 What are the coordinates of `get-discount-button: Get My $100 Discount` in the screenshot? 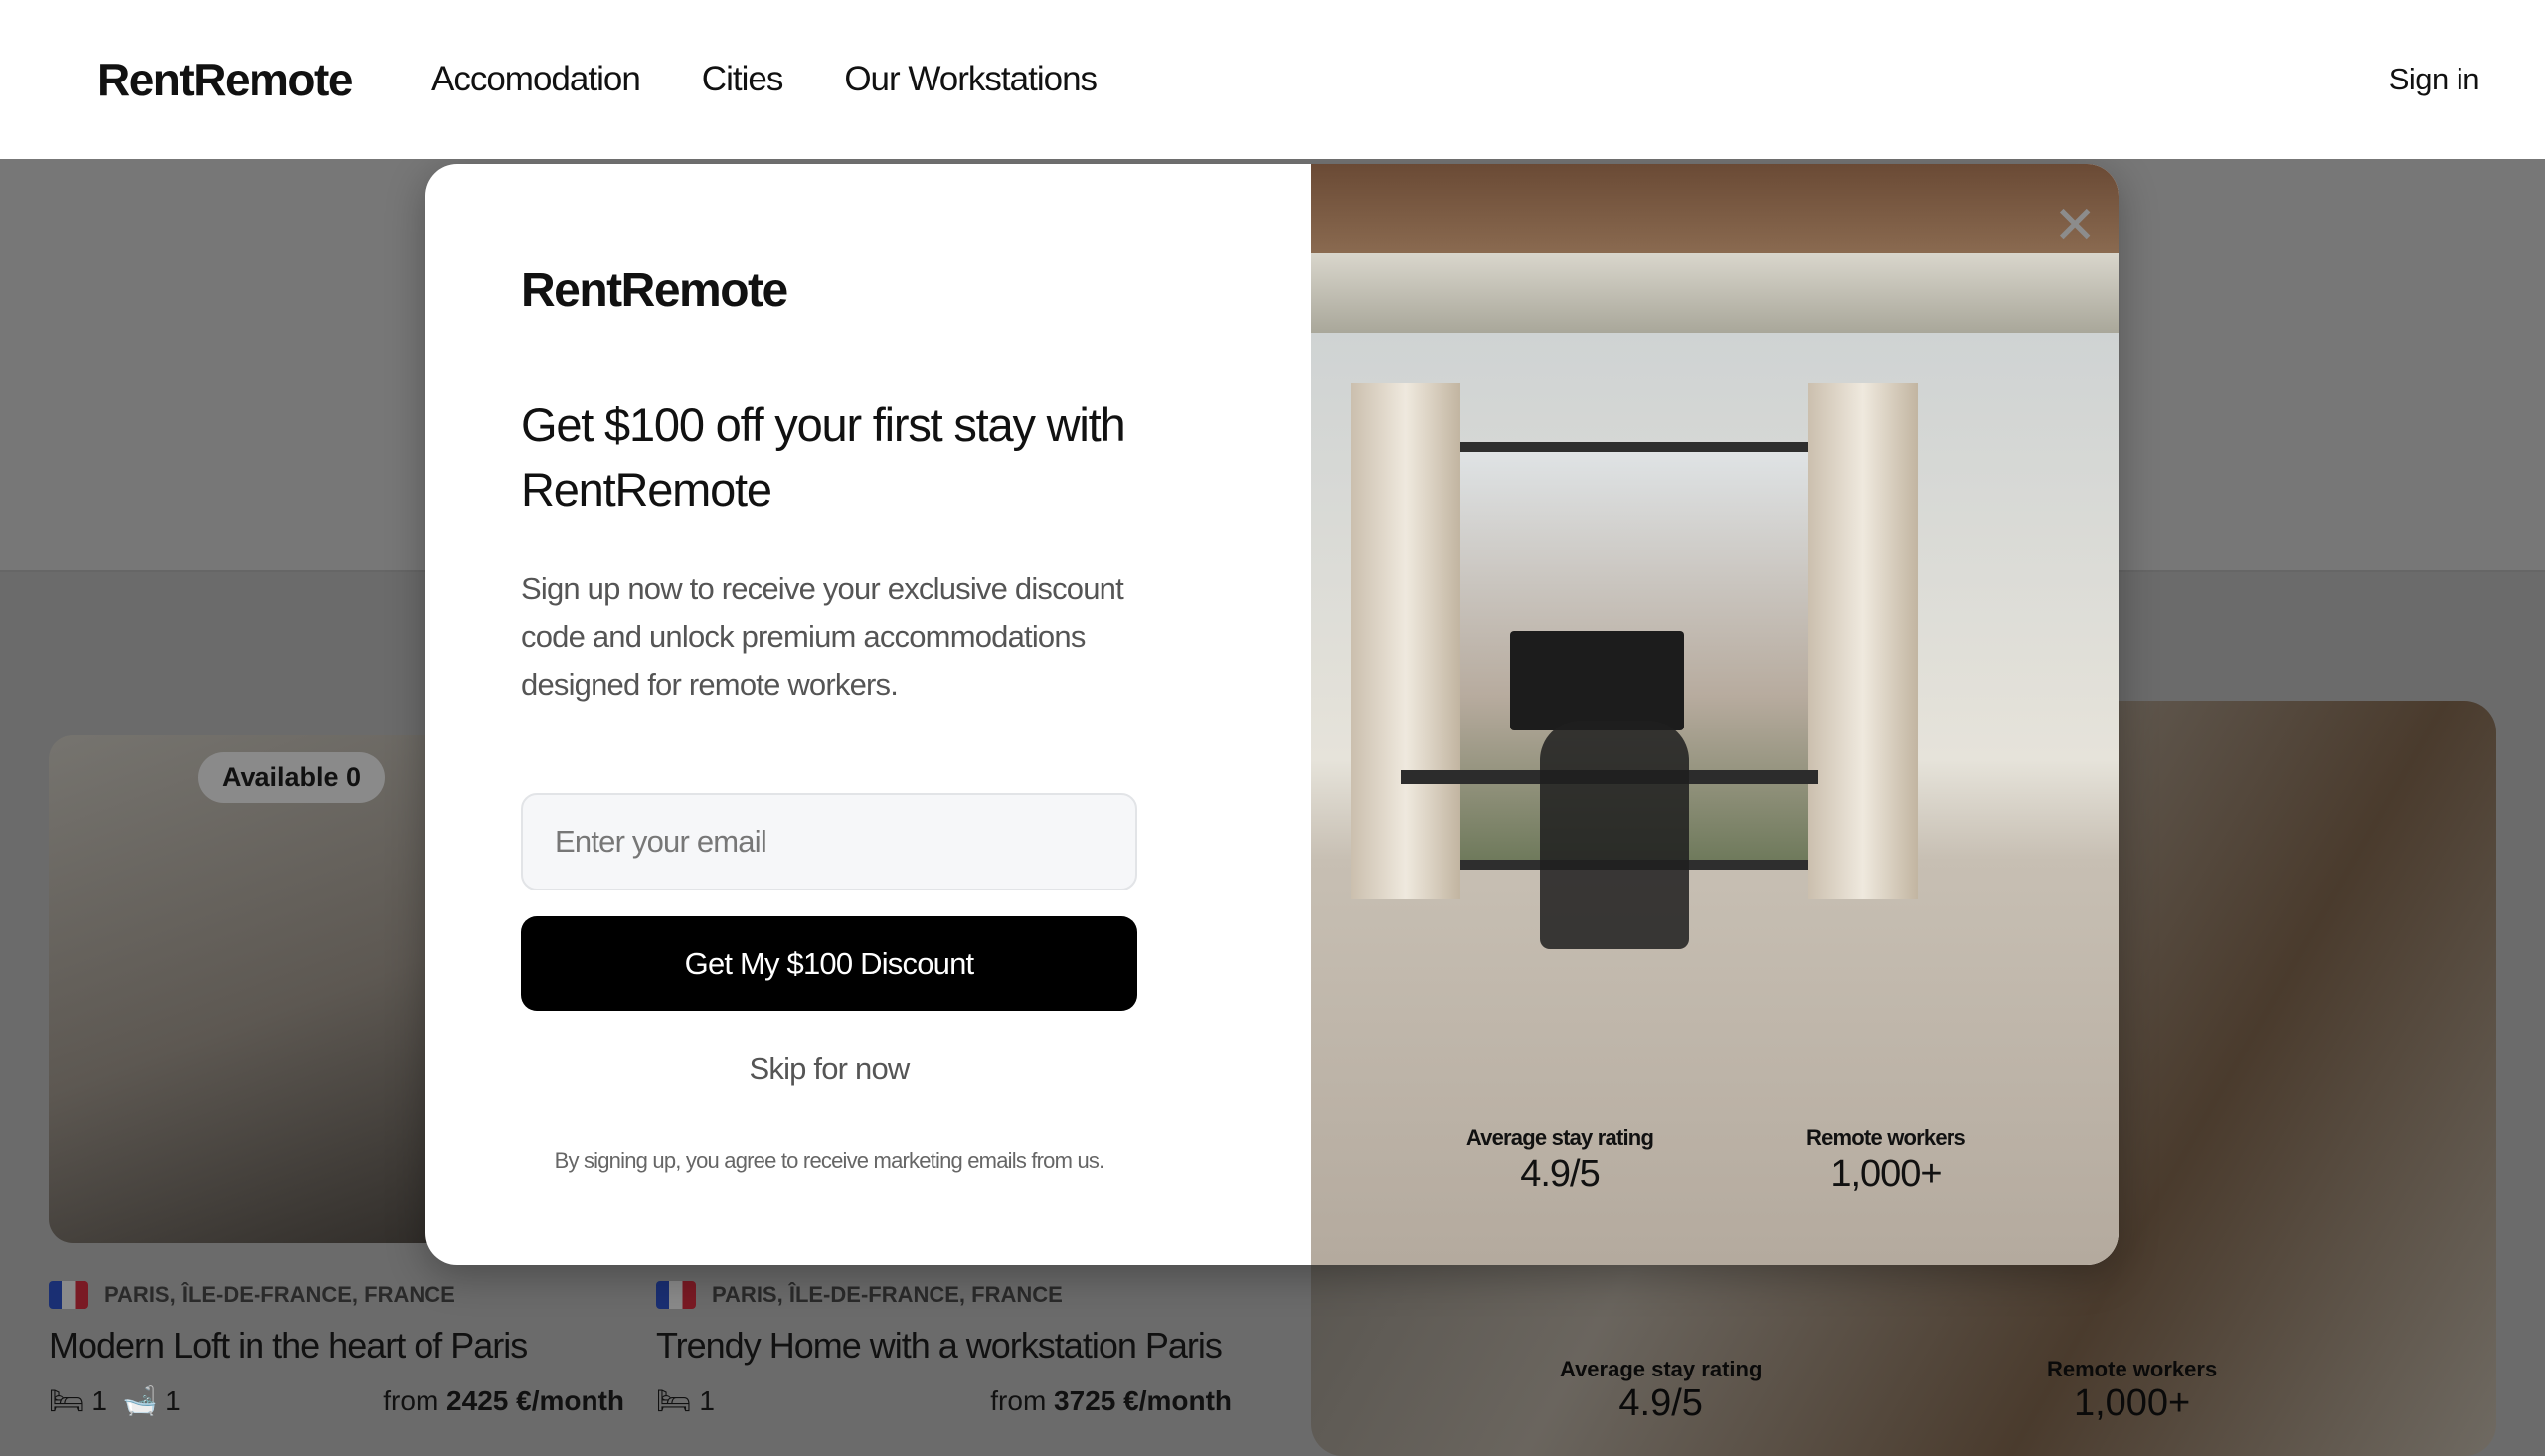 It's located at (829, 963).